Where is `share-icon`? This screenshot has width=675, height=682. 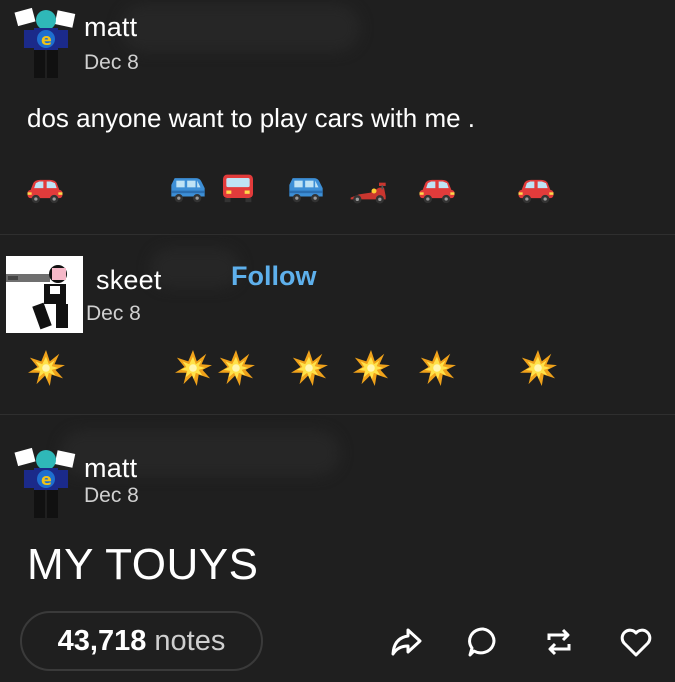 share-icon is located at coordinates (406, 642).